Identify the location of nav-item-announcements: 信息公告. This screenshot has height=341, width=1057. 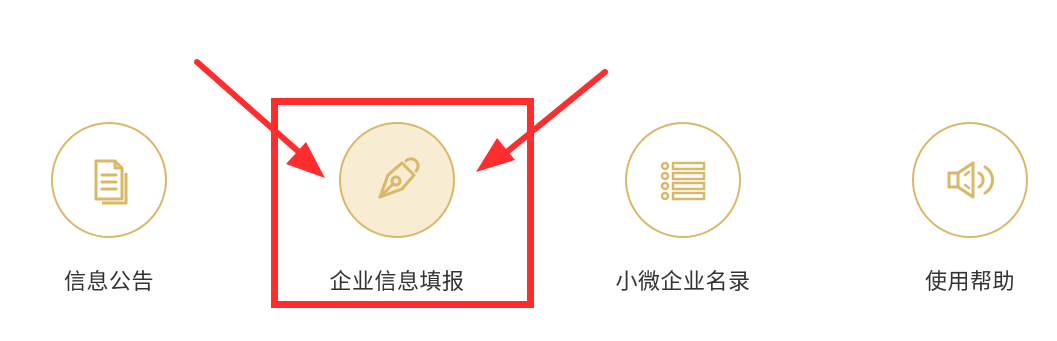
(109, 212).